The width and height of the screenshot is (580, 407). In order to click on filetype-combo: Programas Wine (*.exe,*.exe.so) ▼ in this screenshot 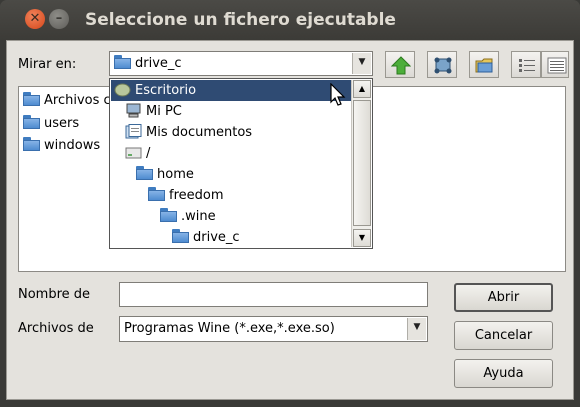, I will do `click(273, 329)`.